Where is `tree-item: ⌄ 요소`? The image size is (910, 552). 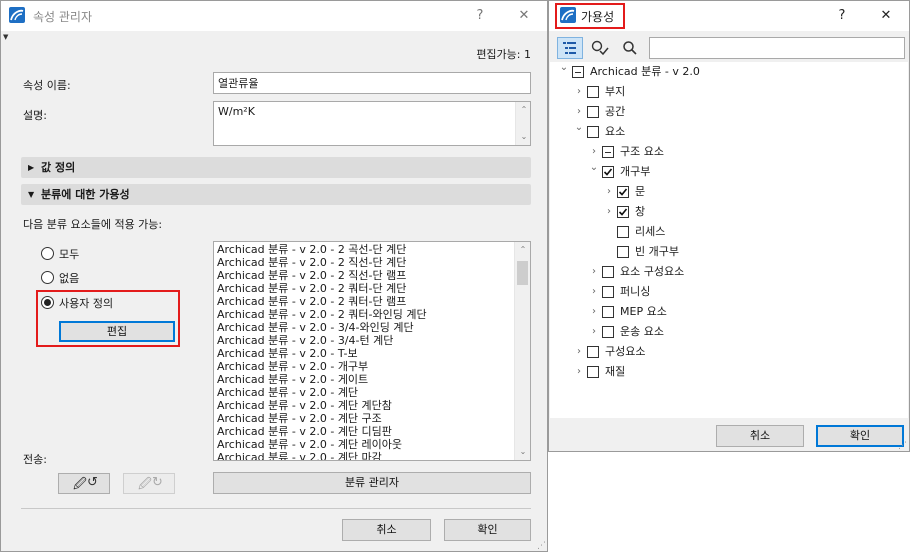 tree-item: ⌄ 요소 is located at coordinates (729, 132).